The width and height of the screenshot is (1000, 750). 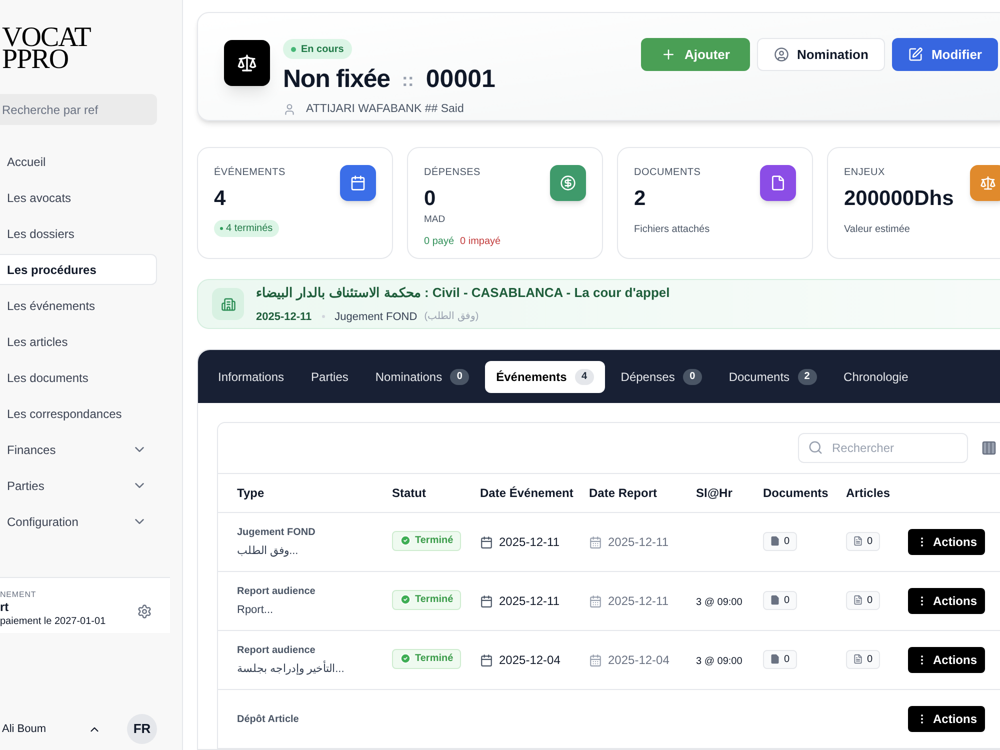 What do you see at coordinates (405, 540) in the screenshot?
I see `check-icon` at bounding box center [405, 540].